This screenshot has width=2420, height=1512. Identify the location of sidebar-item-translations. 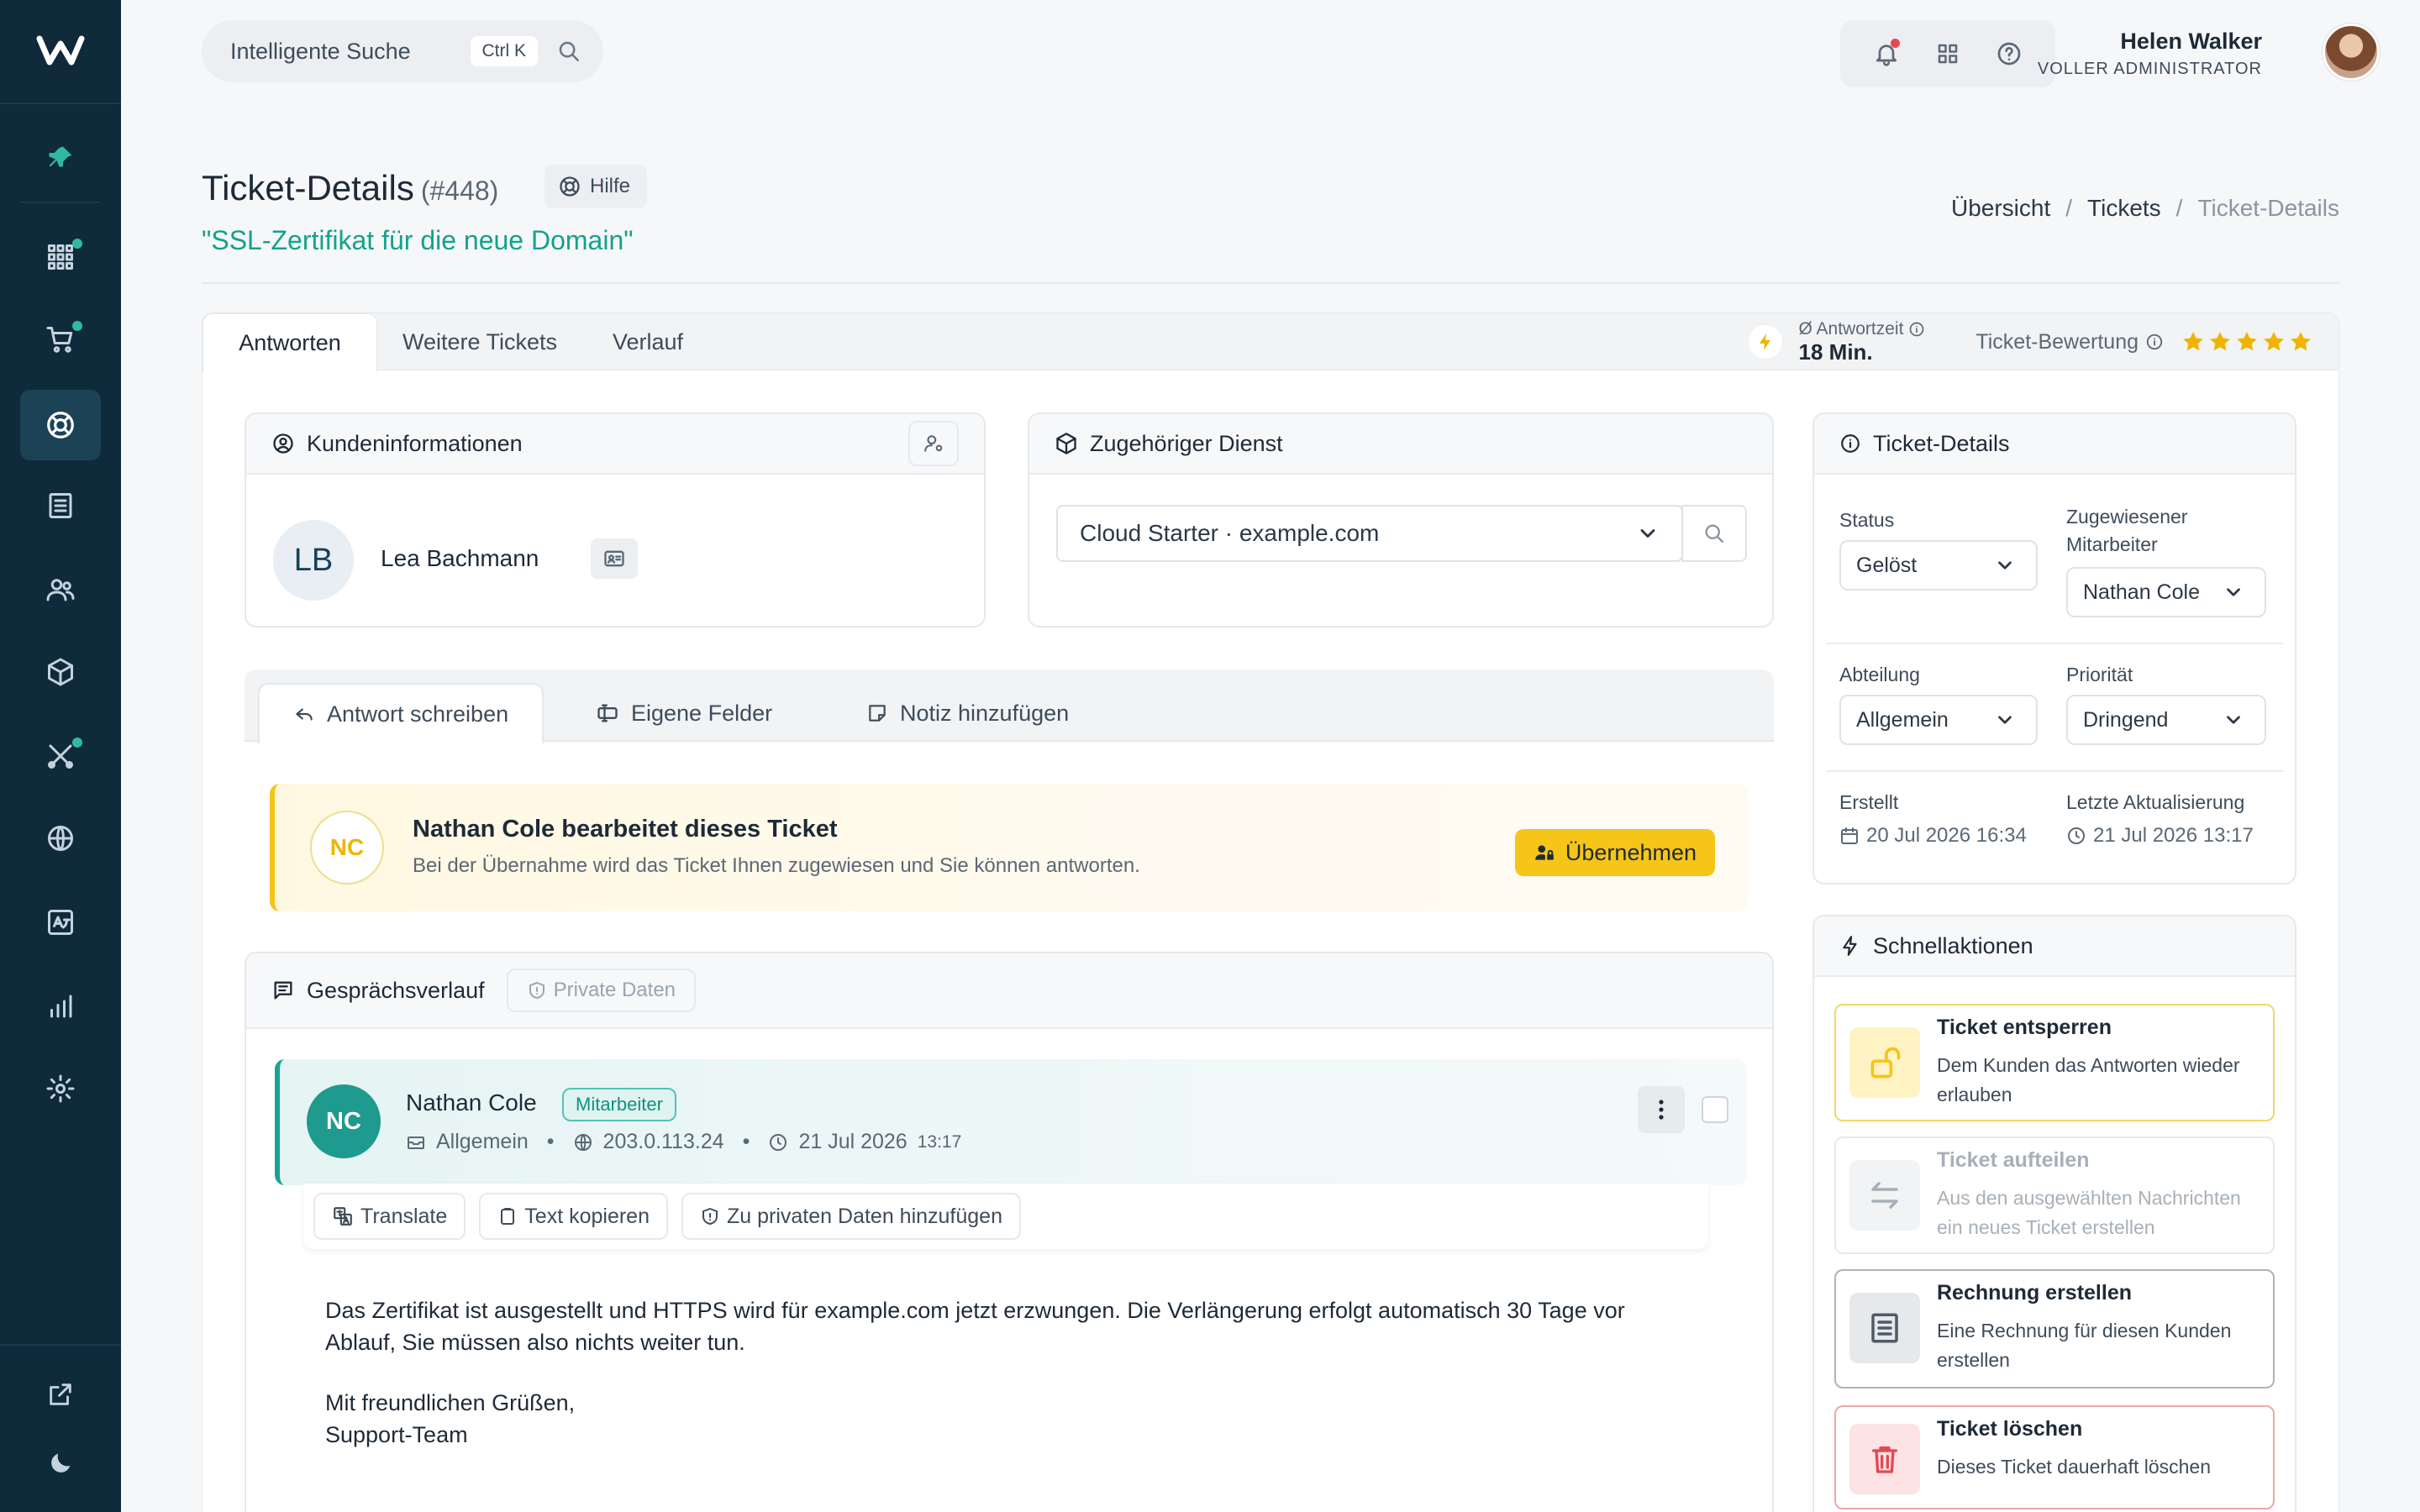
(60, 922).